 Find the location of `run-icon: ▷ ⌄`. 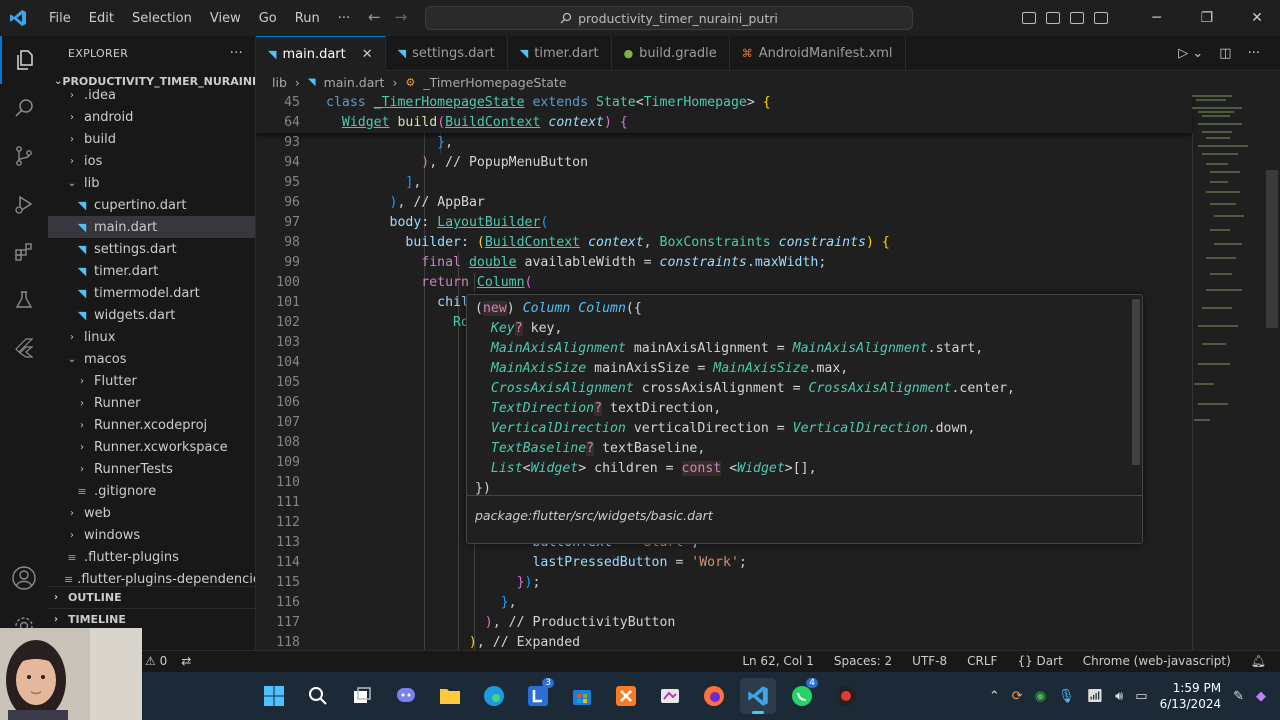

run-icon: ▷ ⌄ is located at coordinates (1190, 53).